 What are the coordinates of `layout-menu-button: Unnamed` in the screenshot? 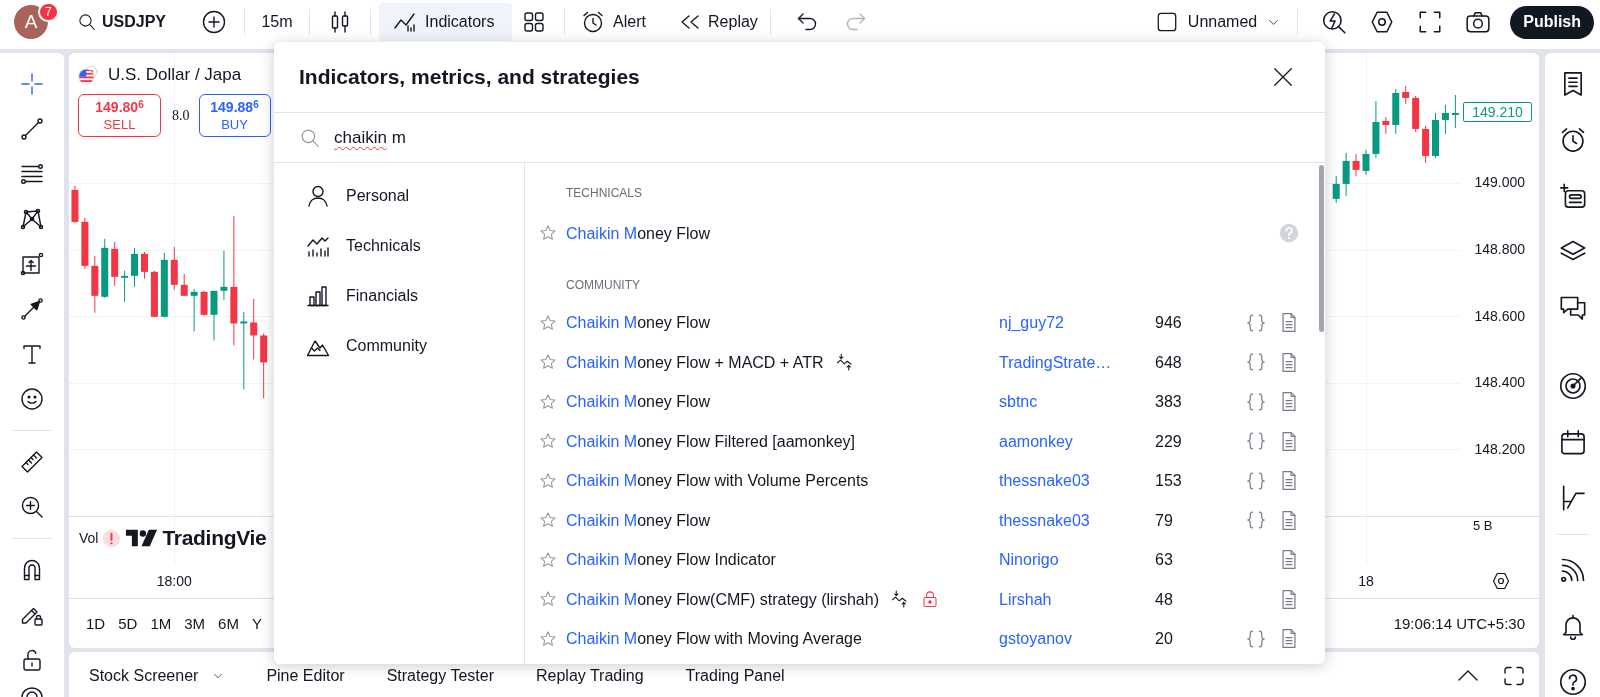 It's located at (1218, 22).